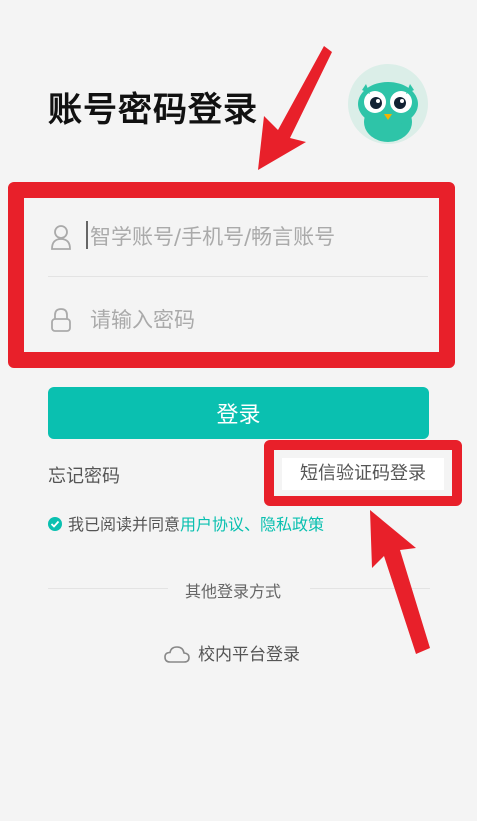 The width and height of the screenshot is (477, 821). I want to click on campus-login-button: 校内平台登录, so click(232, 652).